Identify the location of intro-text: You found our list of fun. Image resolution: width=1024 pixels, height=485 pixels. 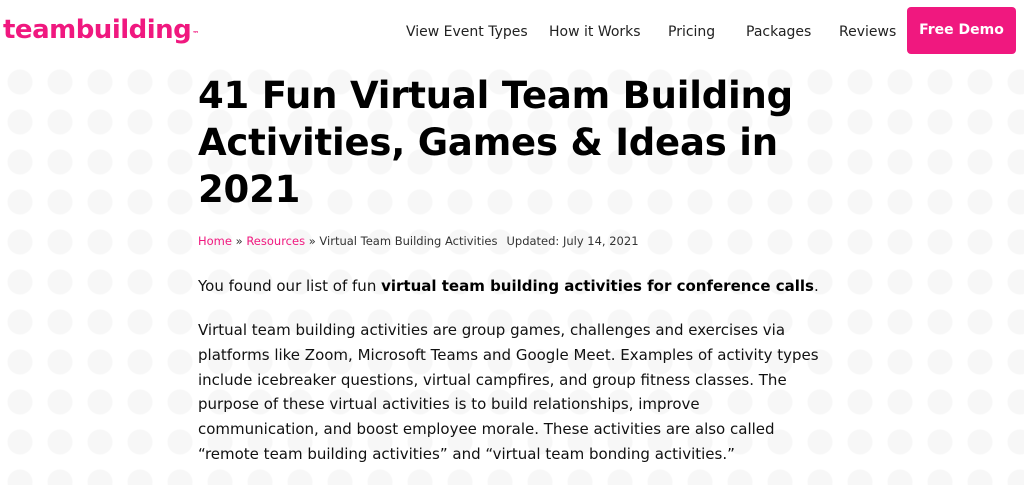
(290, 286).